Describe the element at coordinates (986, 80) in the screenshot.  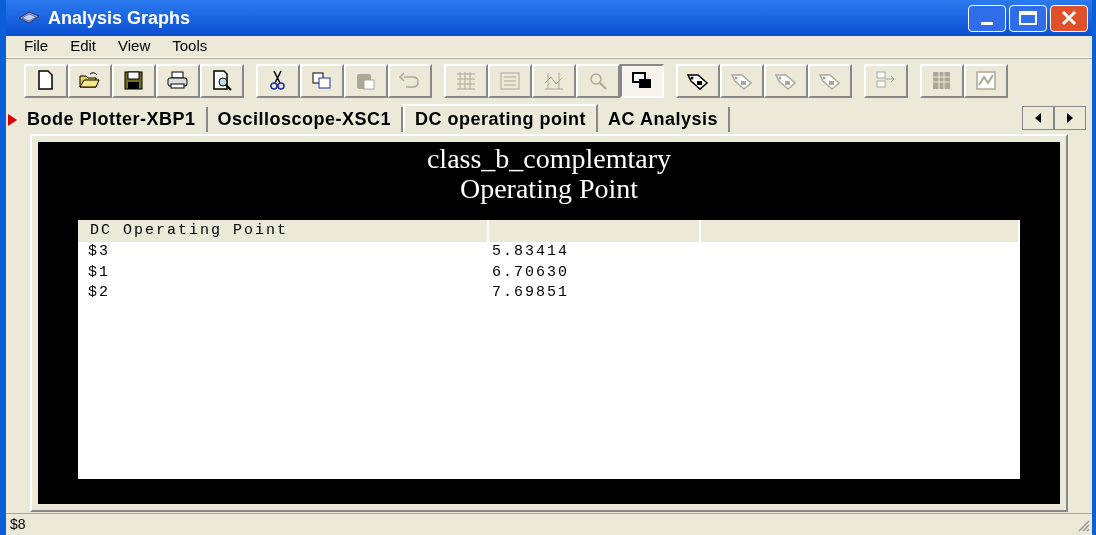
I see `chart-icon` at that location.